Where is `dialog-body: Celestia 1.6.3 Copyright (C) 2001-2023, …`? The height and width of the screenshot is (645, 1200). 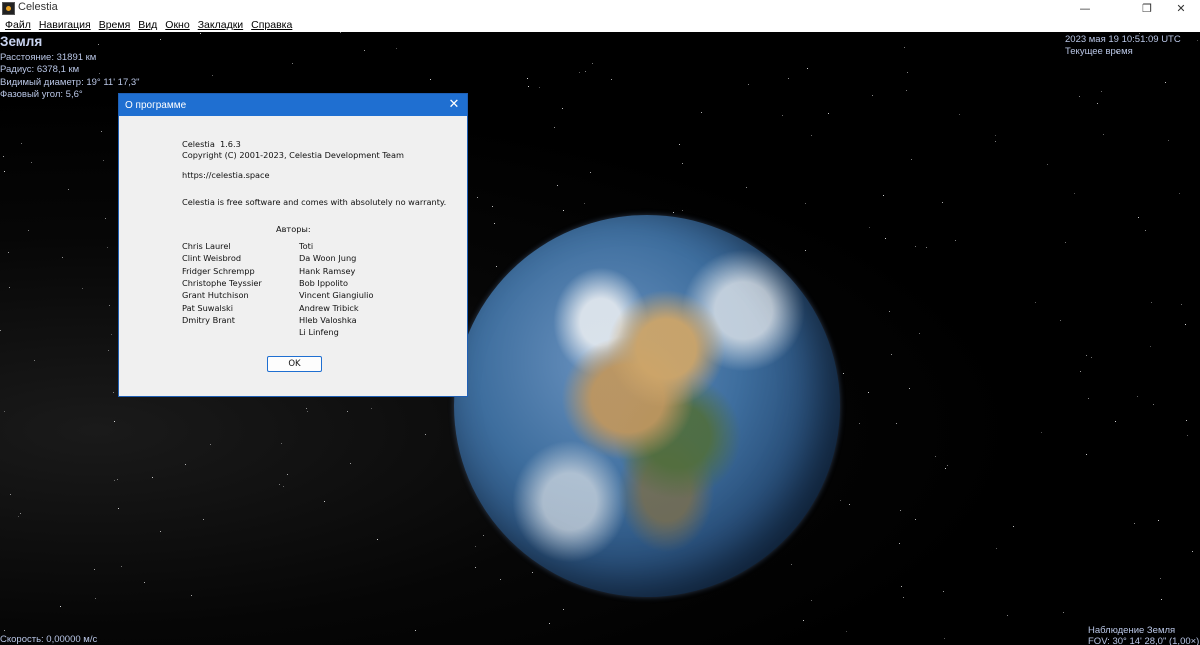 dialog-body: Celestia 1.6.3 Copyright (C) 2001-2023, … is located at coordinates (293, 256).